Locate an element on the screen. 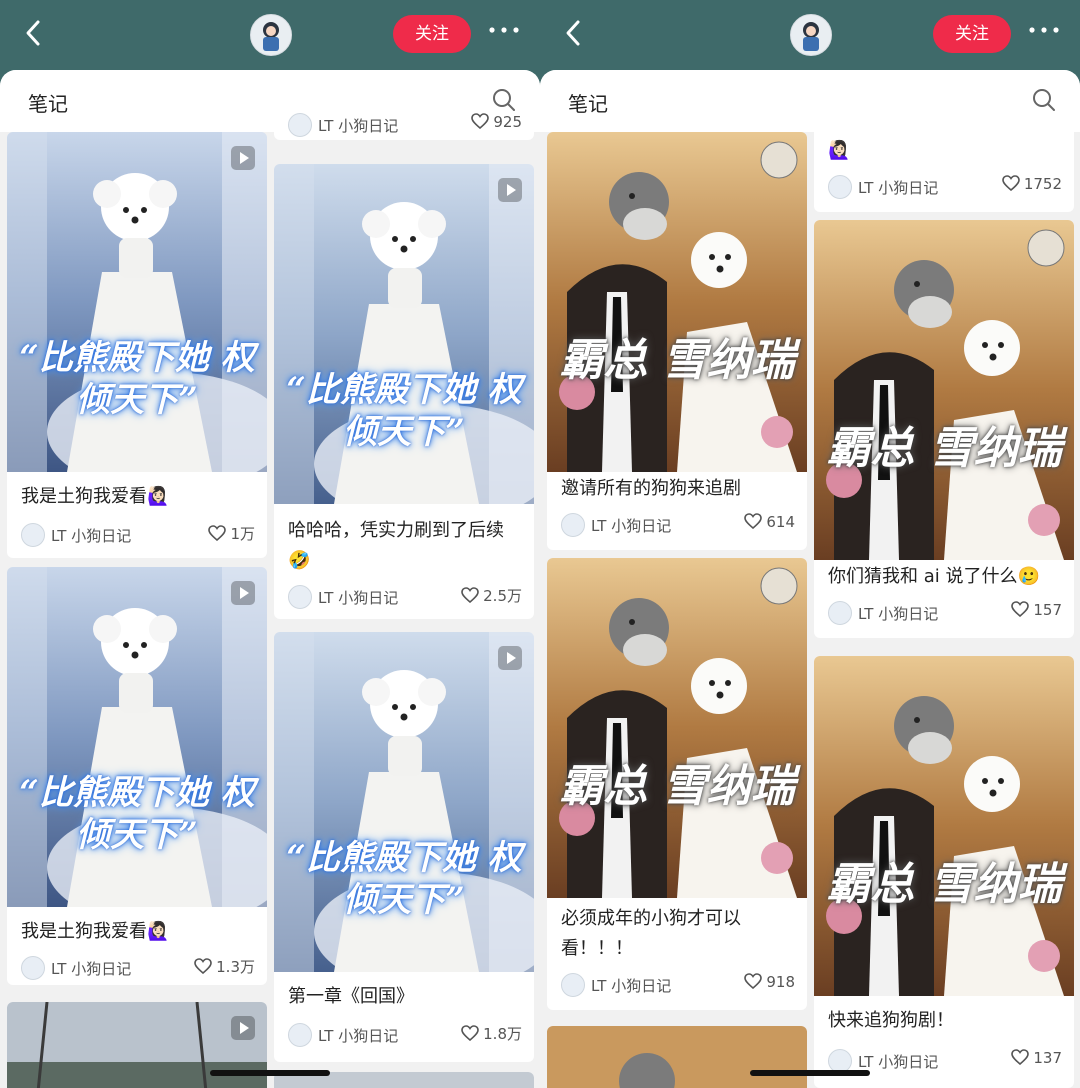  like-count: 137 is located at coordinates (1036, 1058).